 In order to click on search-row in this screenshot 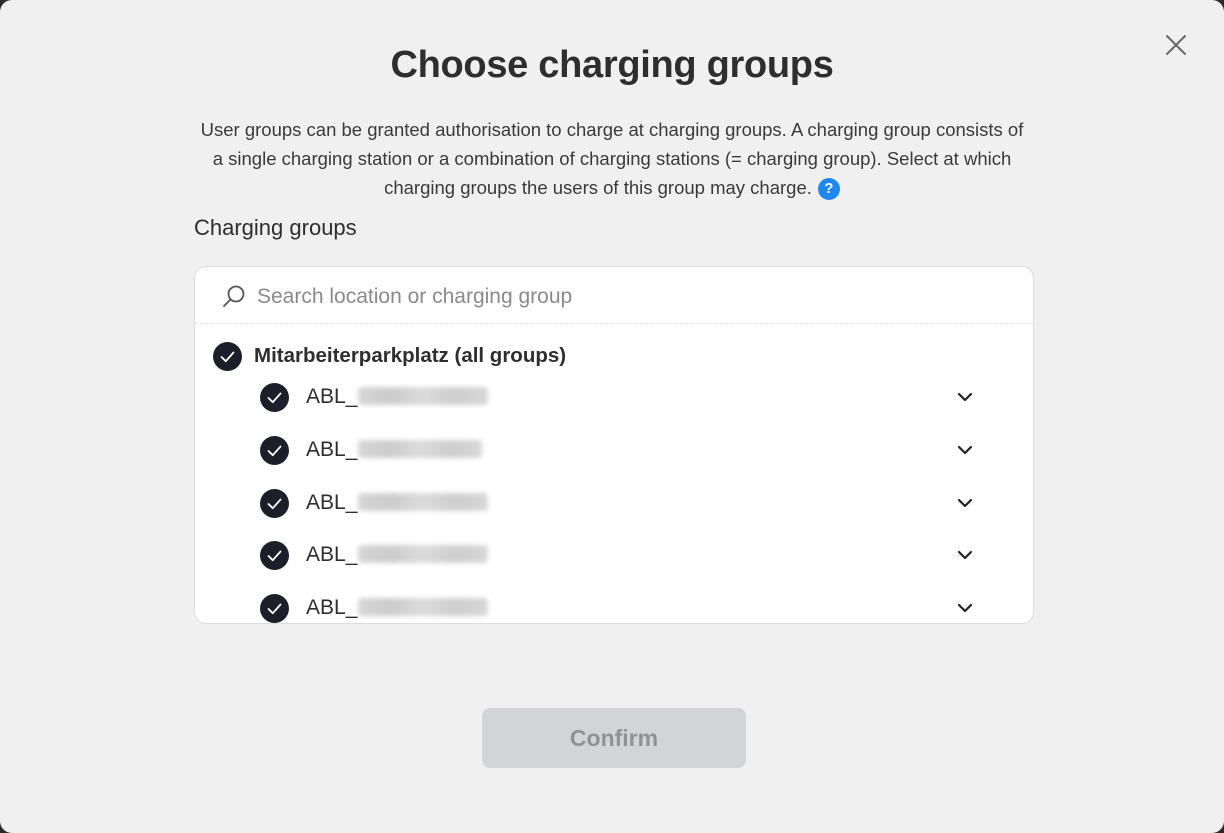, I will do `click(614, 295)`.